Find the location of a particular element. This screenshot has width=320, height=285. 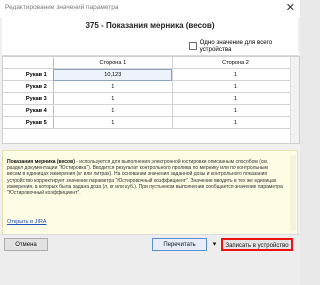

grid-scrollbar is located at coordinates (294, 100).